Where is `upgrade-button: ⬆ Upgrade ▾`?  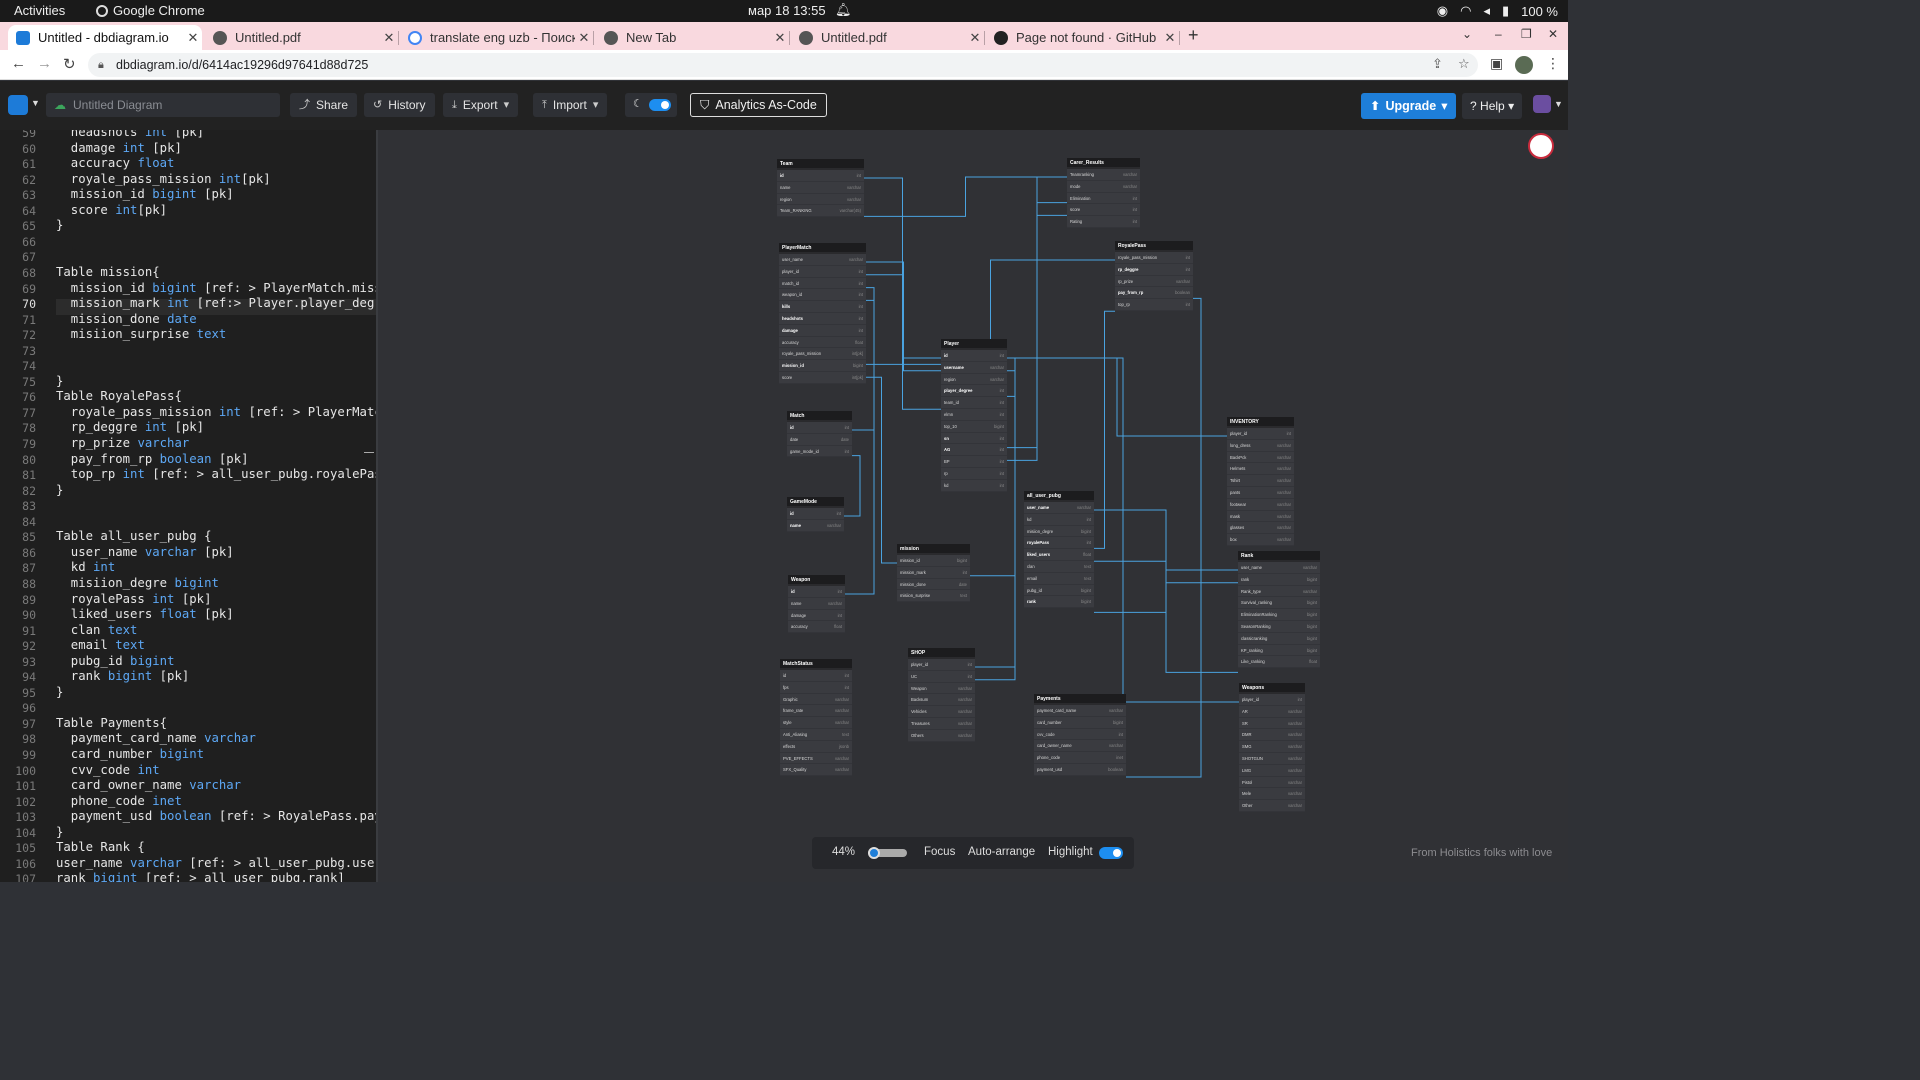
upgrade-button: ⬆ Upgrade ▾ is located at coordinates (1409, 106).